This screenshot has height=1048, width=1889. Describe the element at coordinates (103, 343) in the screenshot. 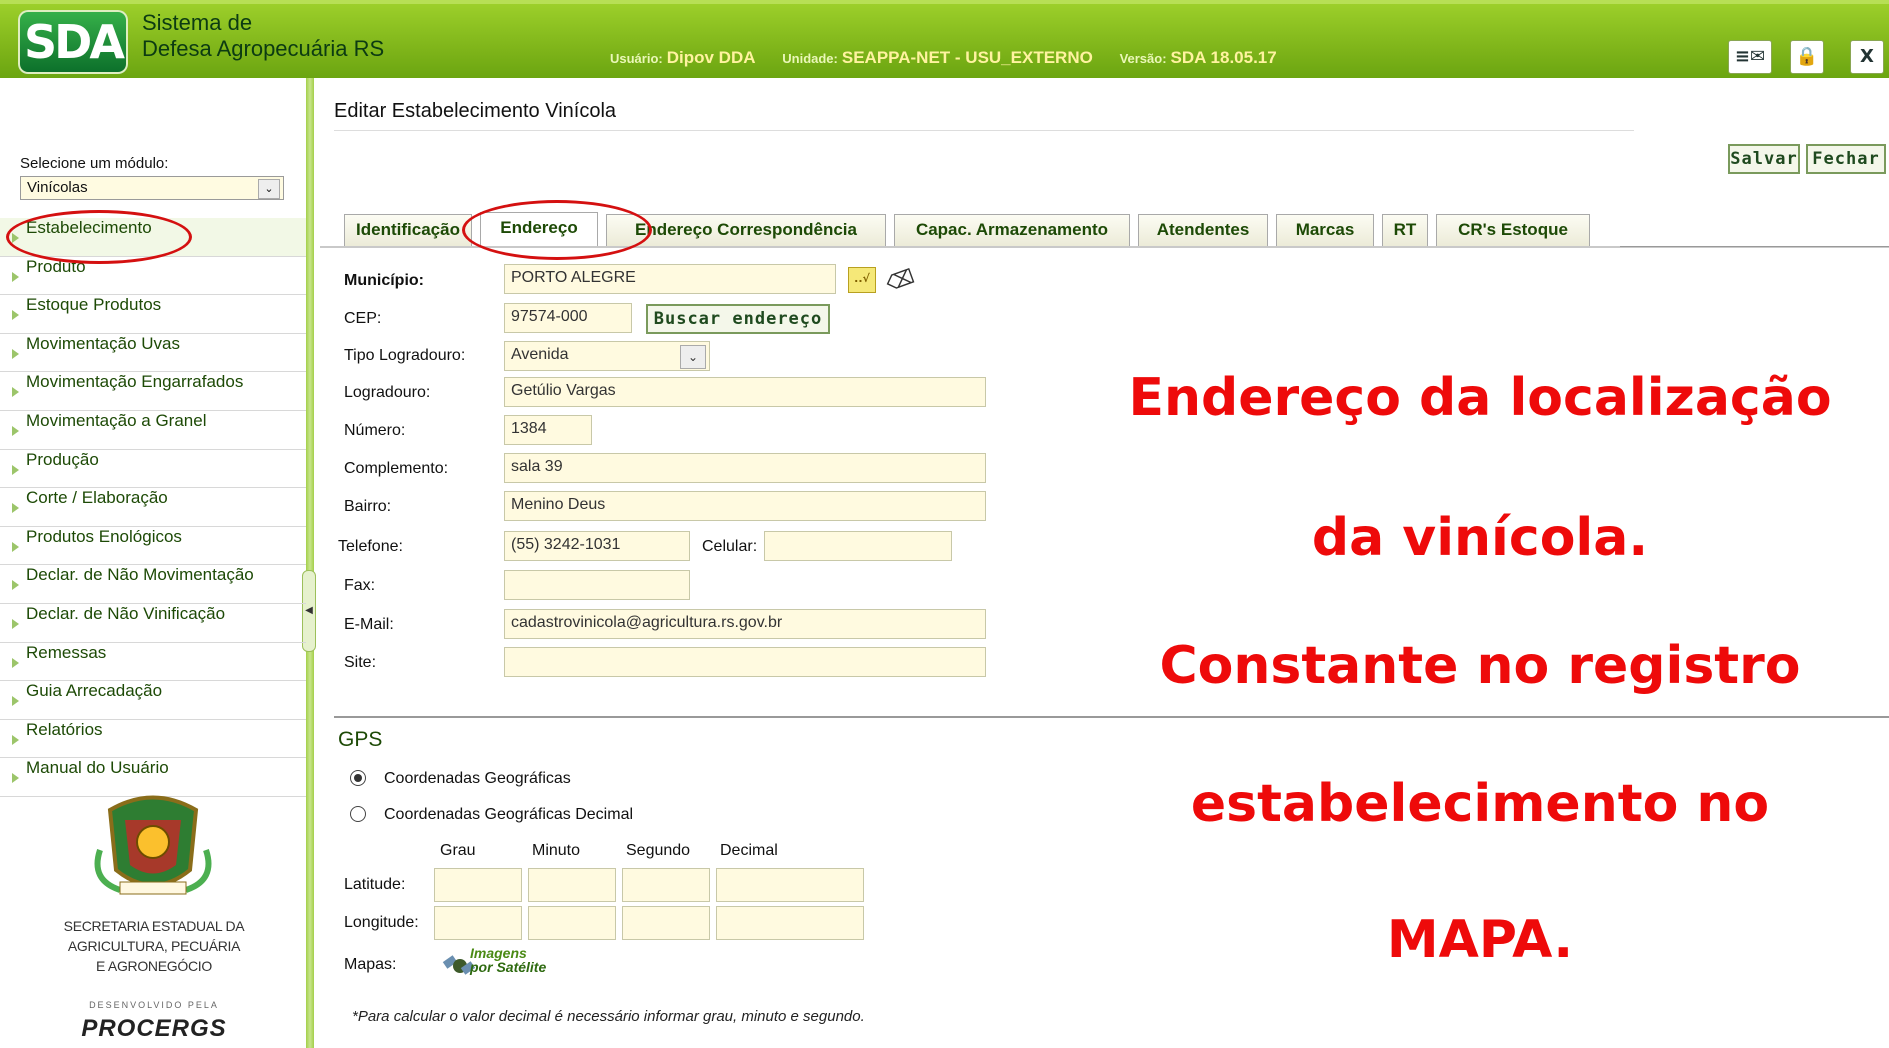

I see `sidebar-item-label: Movimentação Uvas` at that location.